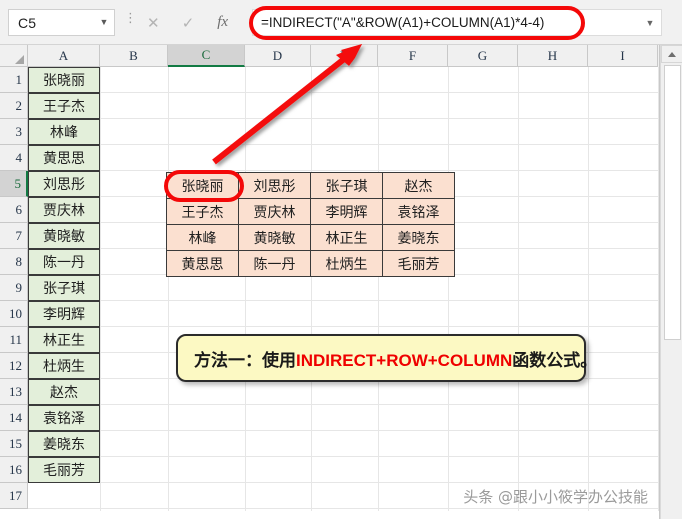  Describe the element at coordinates (202, 263) in the screenshot. I see `result-cell-r4c1: 黄思思` at that location.